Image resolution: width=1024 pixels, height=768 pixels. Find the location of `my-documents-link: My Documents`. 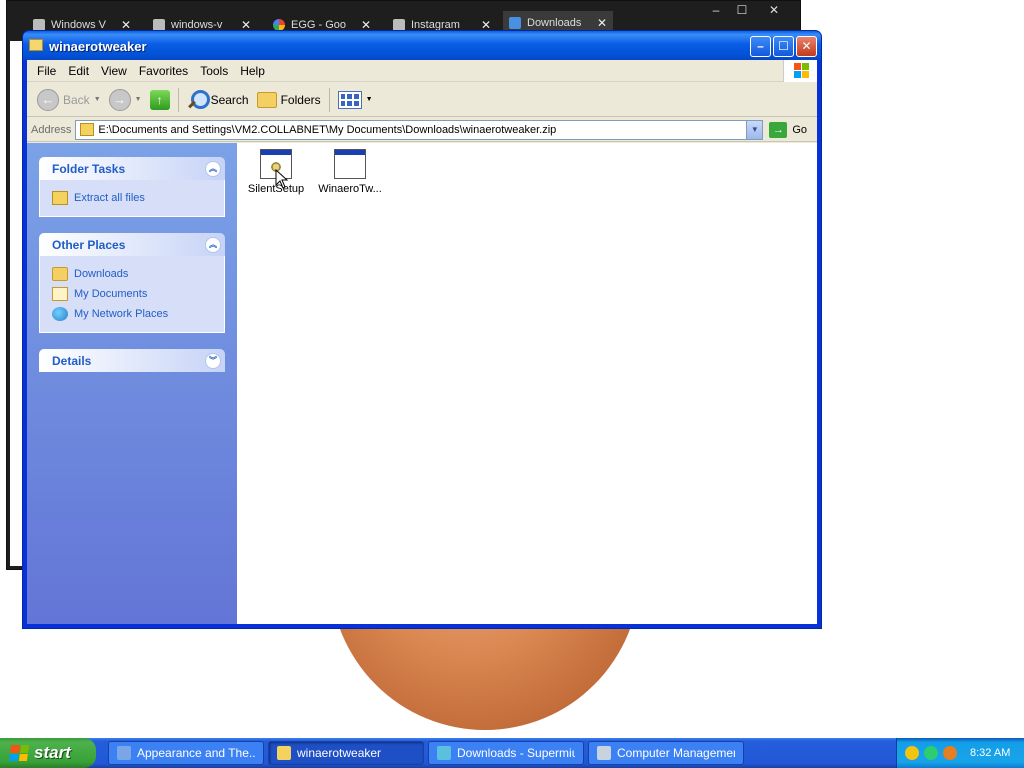

my-documents-link: My Documents is located at coordinates (132, 294).